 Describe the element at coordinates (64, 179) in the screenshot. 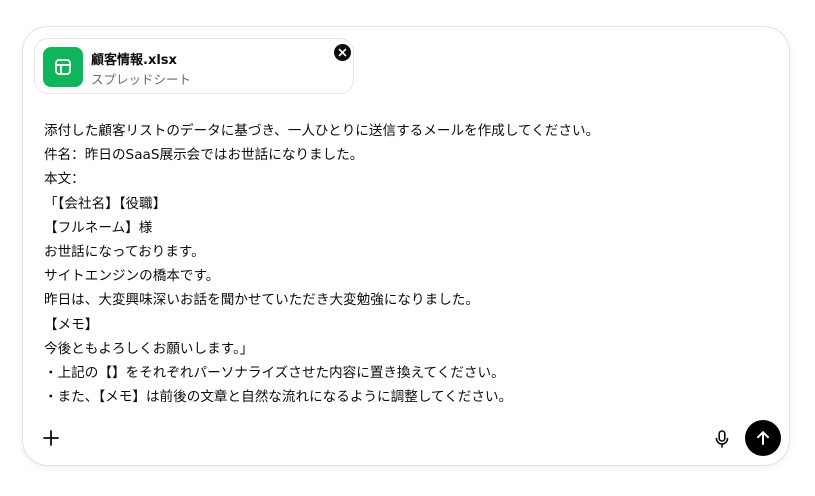

I see `message-line: 本文：` at that location.